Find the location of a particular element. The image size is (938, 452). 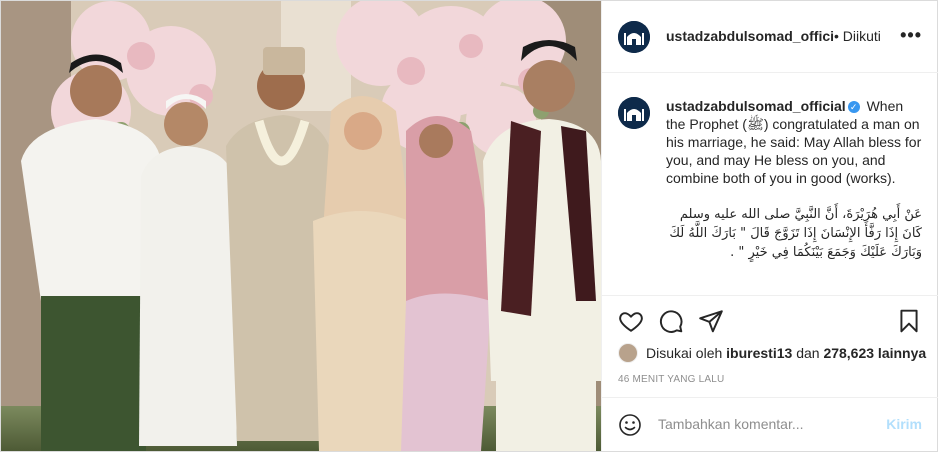

post-header: ustadzabdulsomad_official • Diikuti ••• is located at coordinates (770, 37).